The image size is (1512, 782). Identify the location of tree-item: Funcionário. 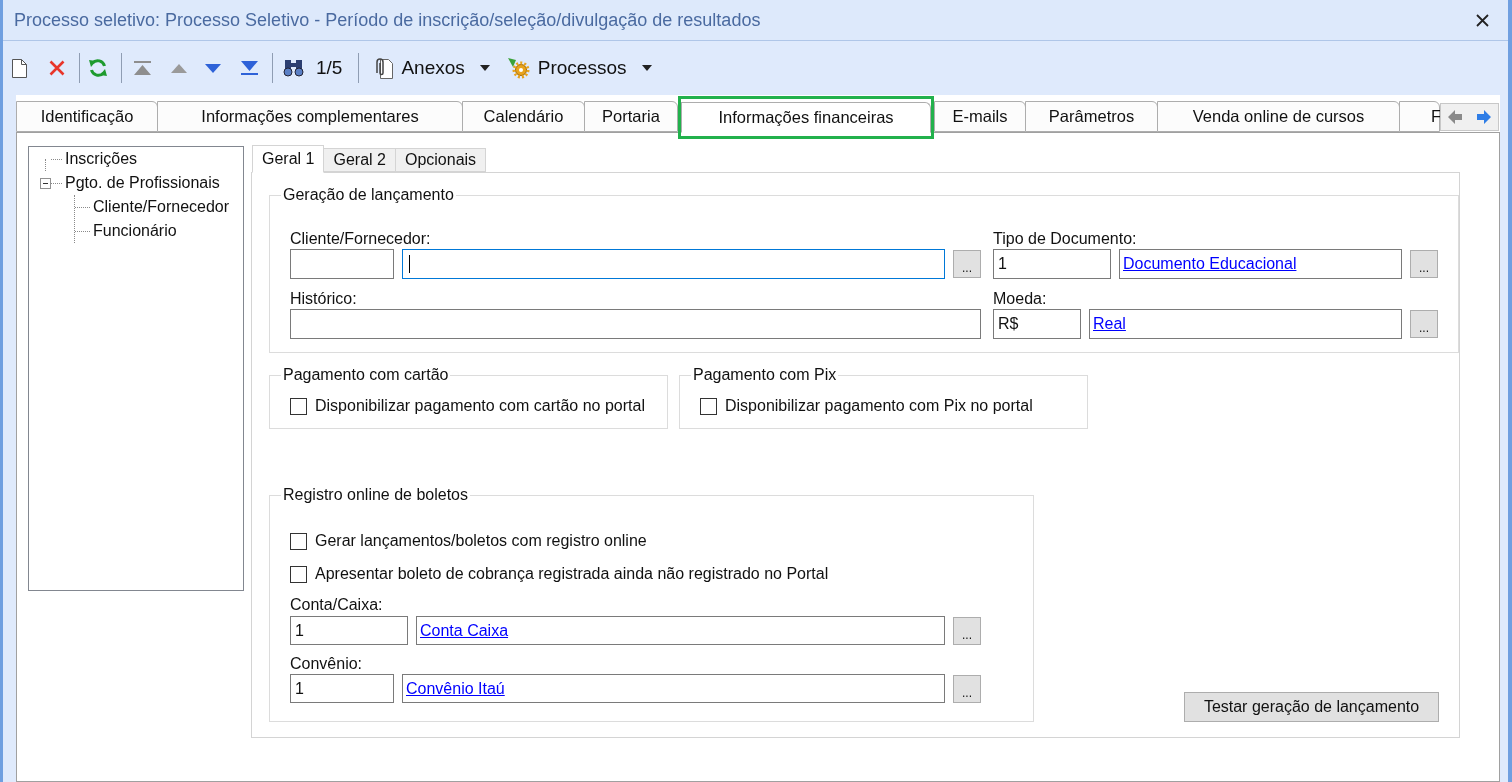
(135, 231).